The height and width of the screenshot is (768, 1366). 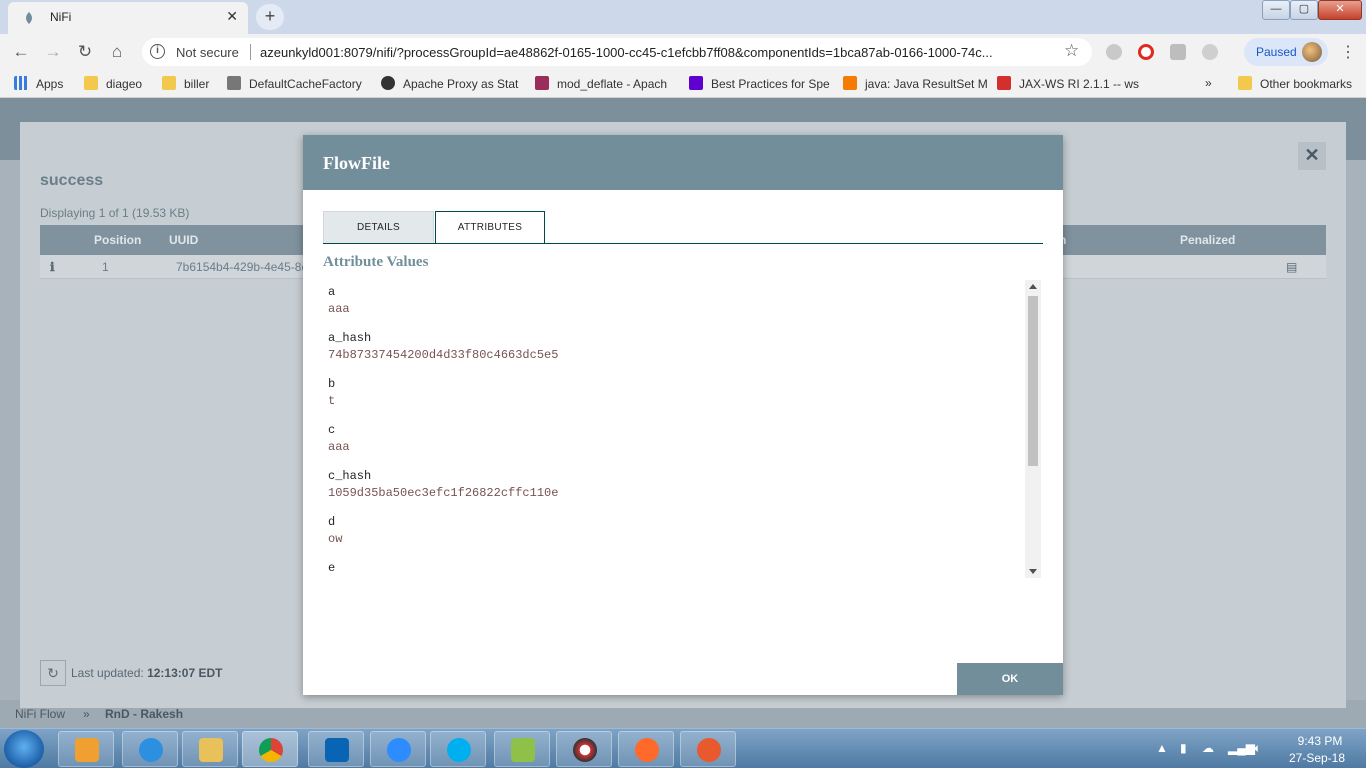 I want to click on attribute-item: b t, so click(x=331, y=392).